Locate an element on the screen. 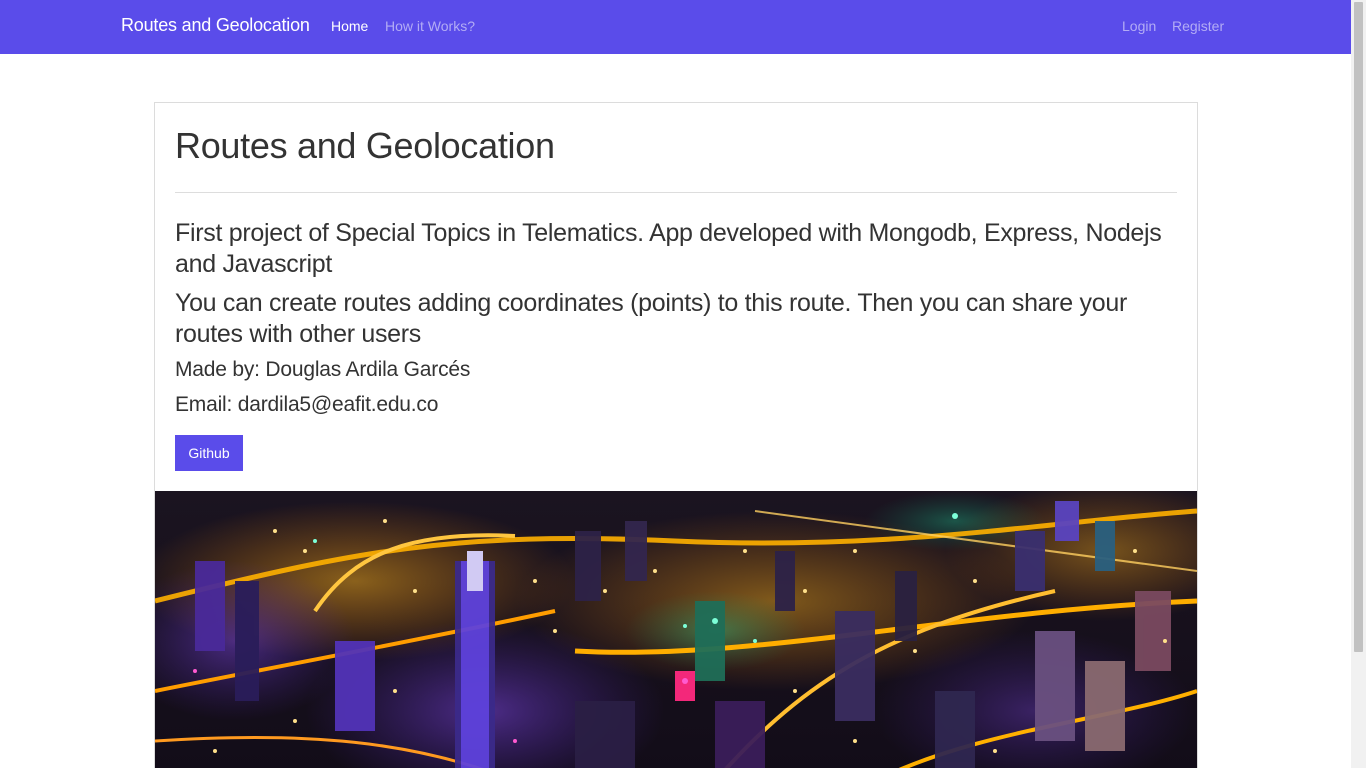  nav-link-home: Home is located at coordinates (349, 26).